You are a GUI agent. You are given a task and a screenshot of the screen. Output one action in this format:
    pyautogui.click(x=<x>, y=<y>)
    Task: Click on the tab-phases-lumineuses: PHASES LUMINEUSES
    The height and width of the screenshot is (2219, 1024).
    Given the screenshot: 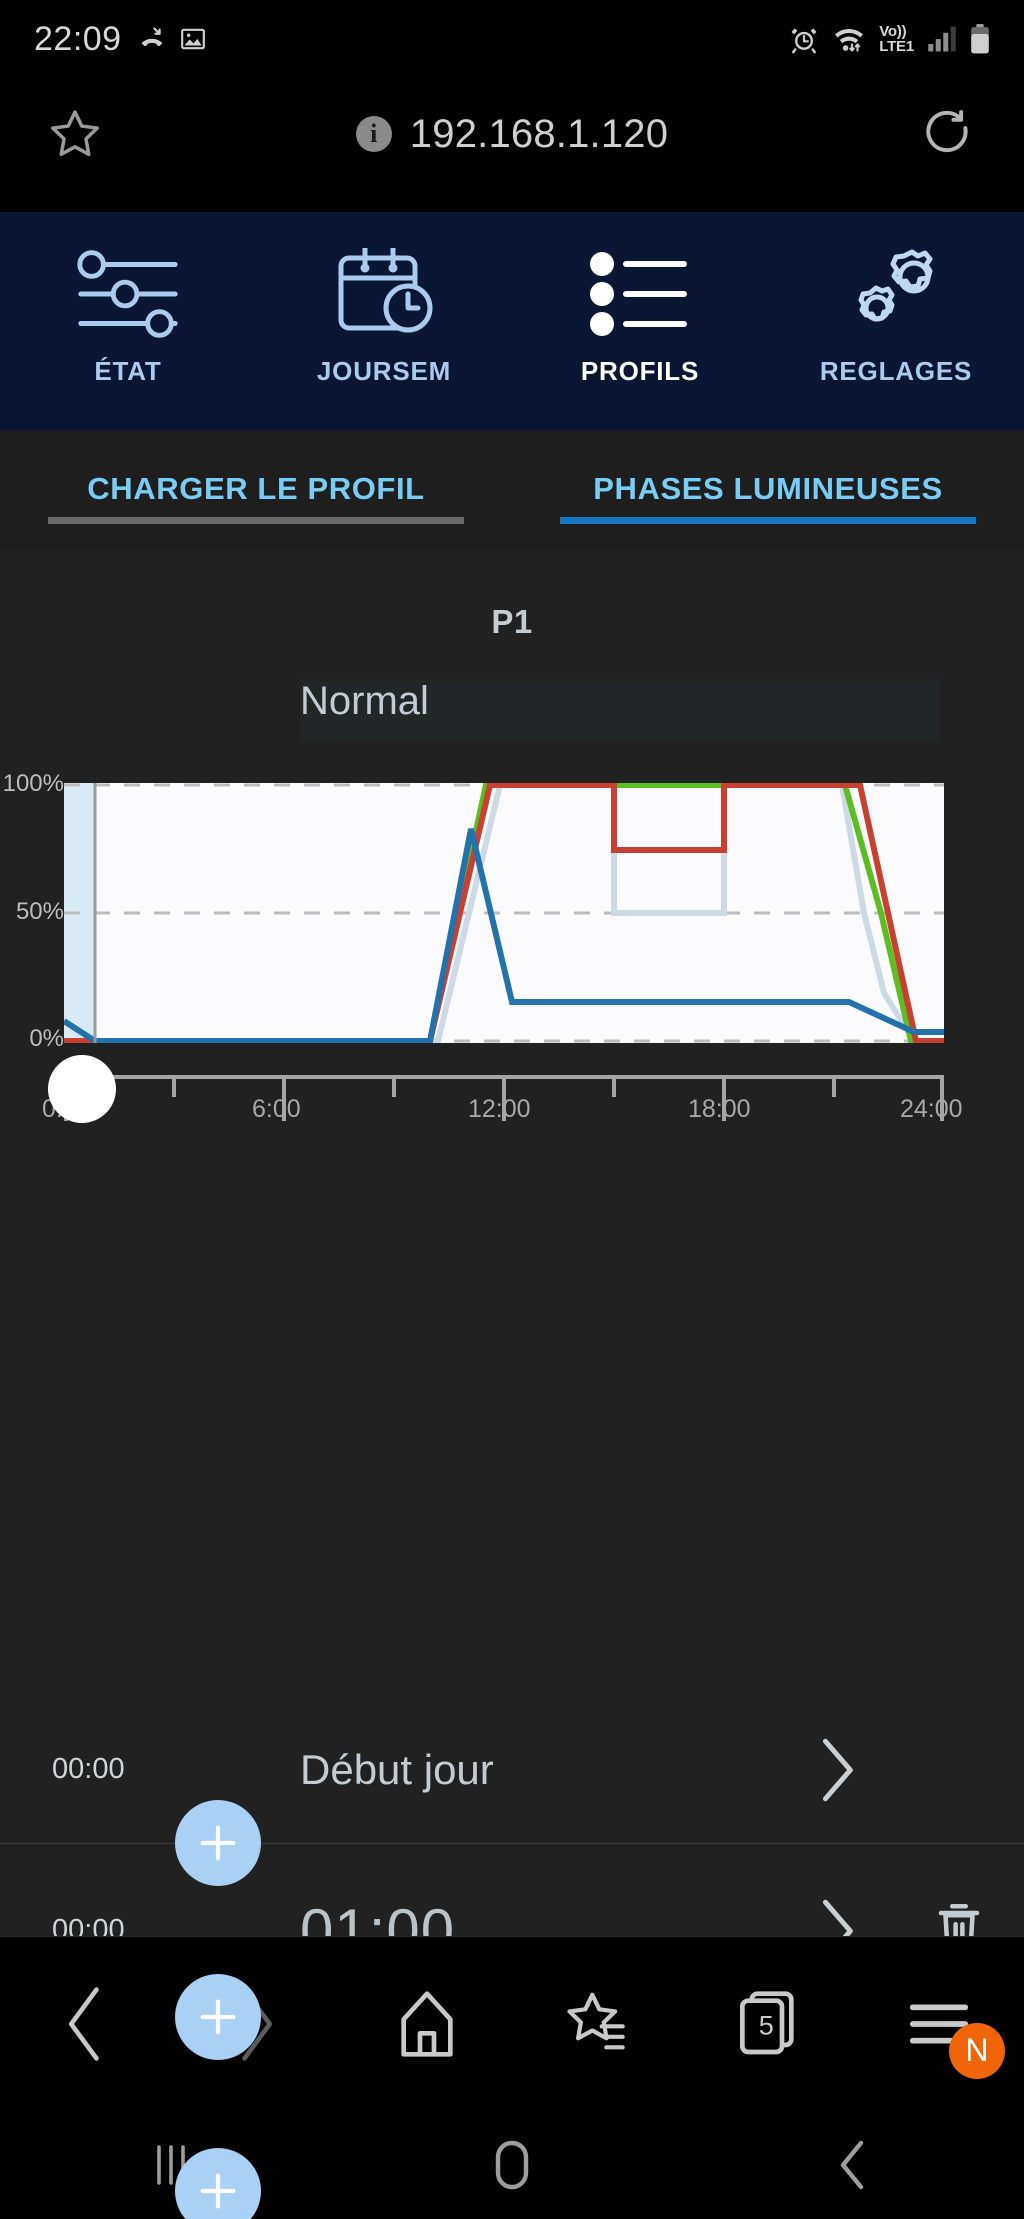 What is the action you would take?
    pyautogui.click(x=768, y=489)
    